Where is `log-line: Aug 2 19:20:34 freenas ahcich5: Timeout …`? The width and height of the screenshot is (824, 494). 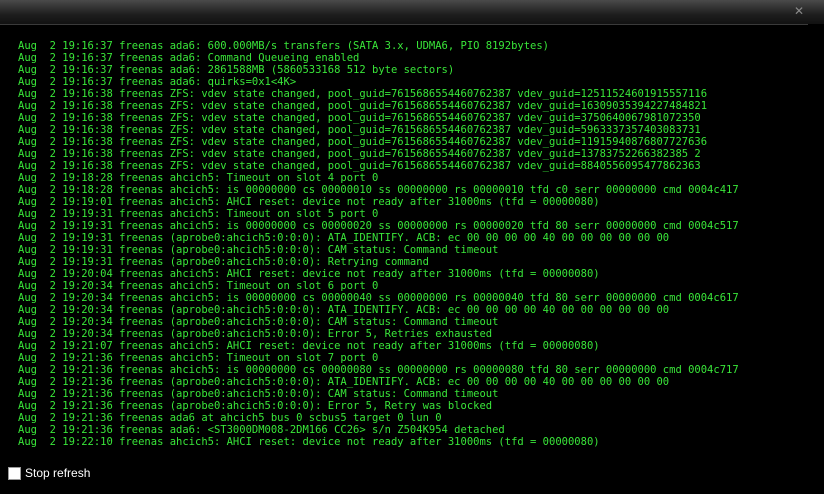 log-line: Aug 2 19:20:34 freenas ahcich5: Timeout … is located at coordinates (198, 286).